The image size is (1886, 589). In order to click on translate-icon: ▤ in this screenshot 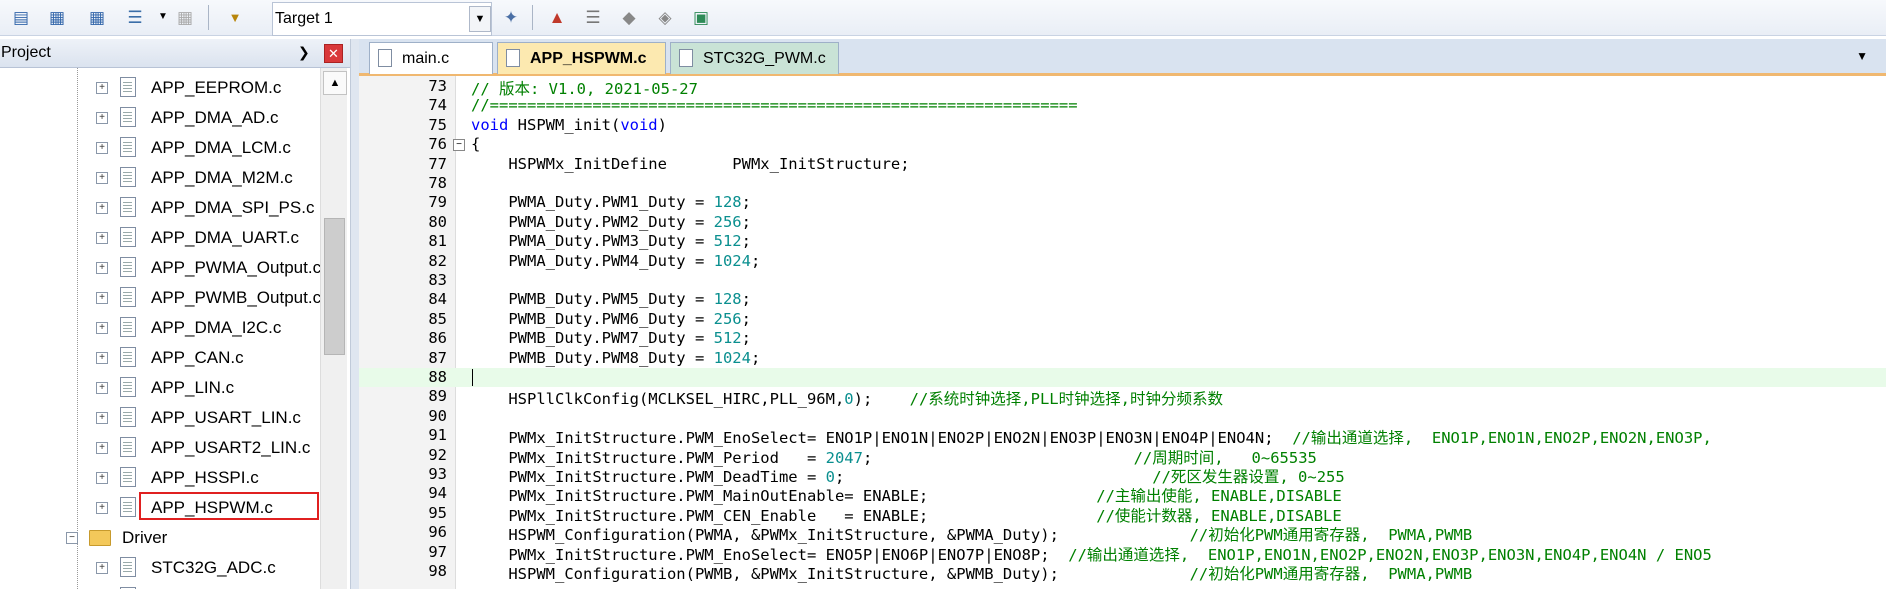, I will do `click(21, 17)`.